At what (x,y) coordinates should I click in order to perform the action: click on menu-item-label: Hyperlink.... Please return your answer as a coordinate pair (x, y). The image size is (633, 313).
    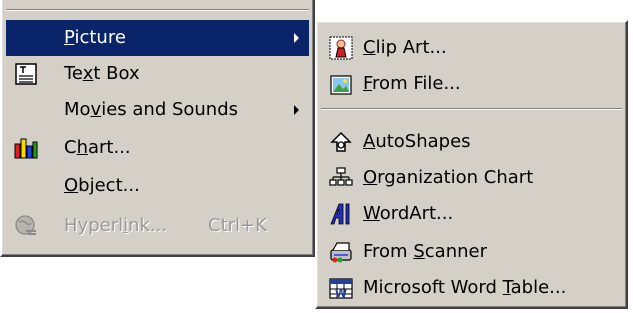
    Looking at the image, I should click on (116, 225).